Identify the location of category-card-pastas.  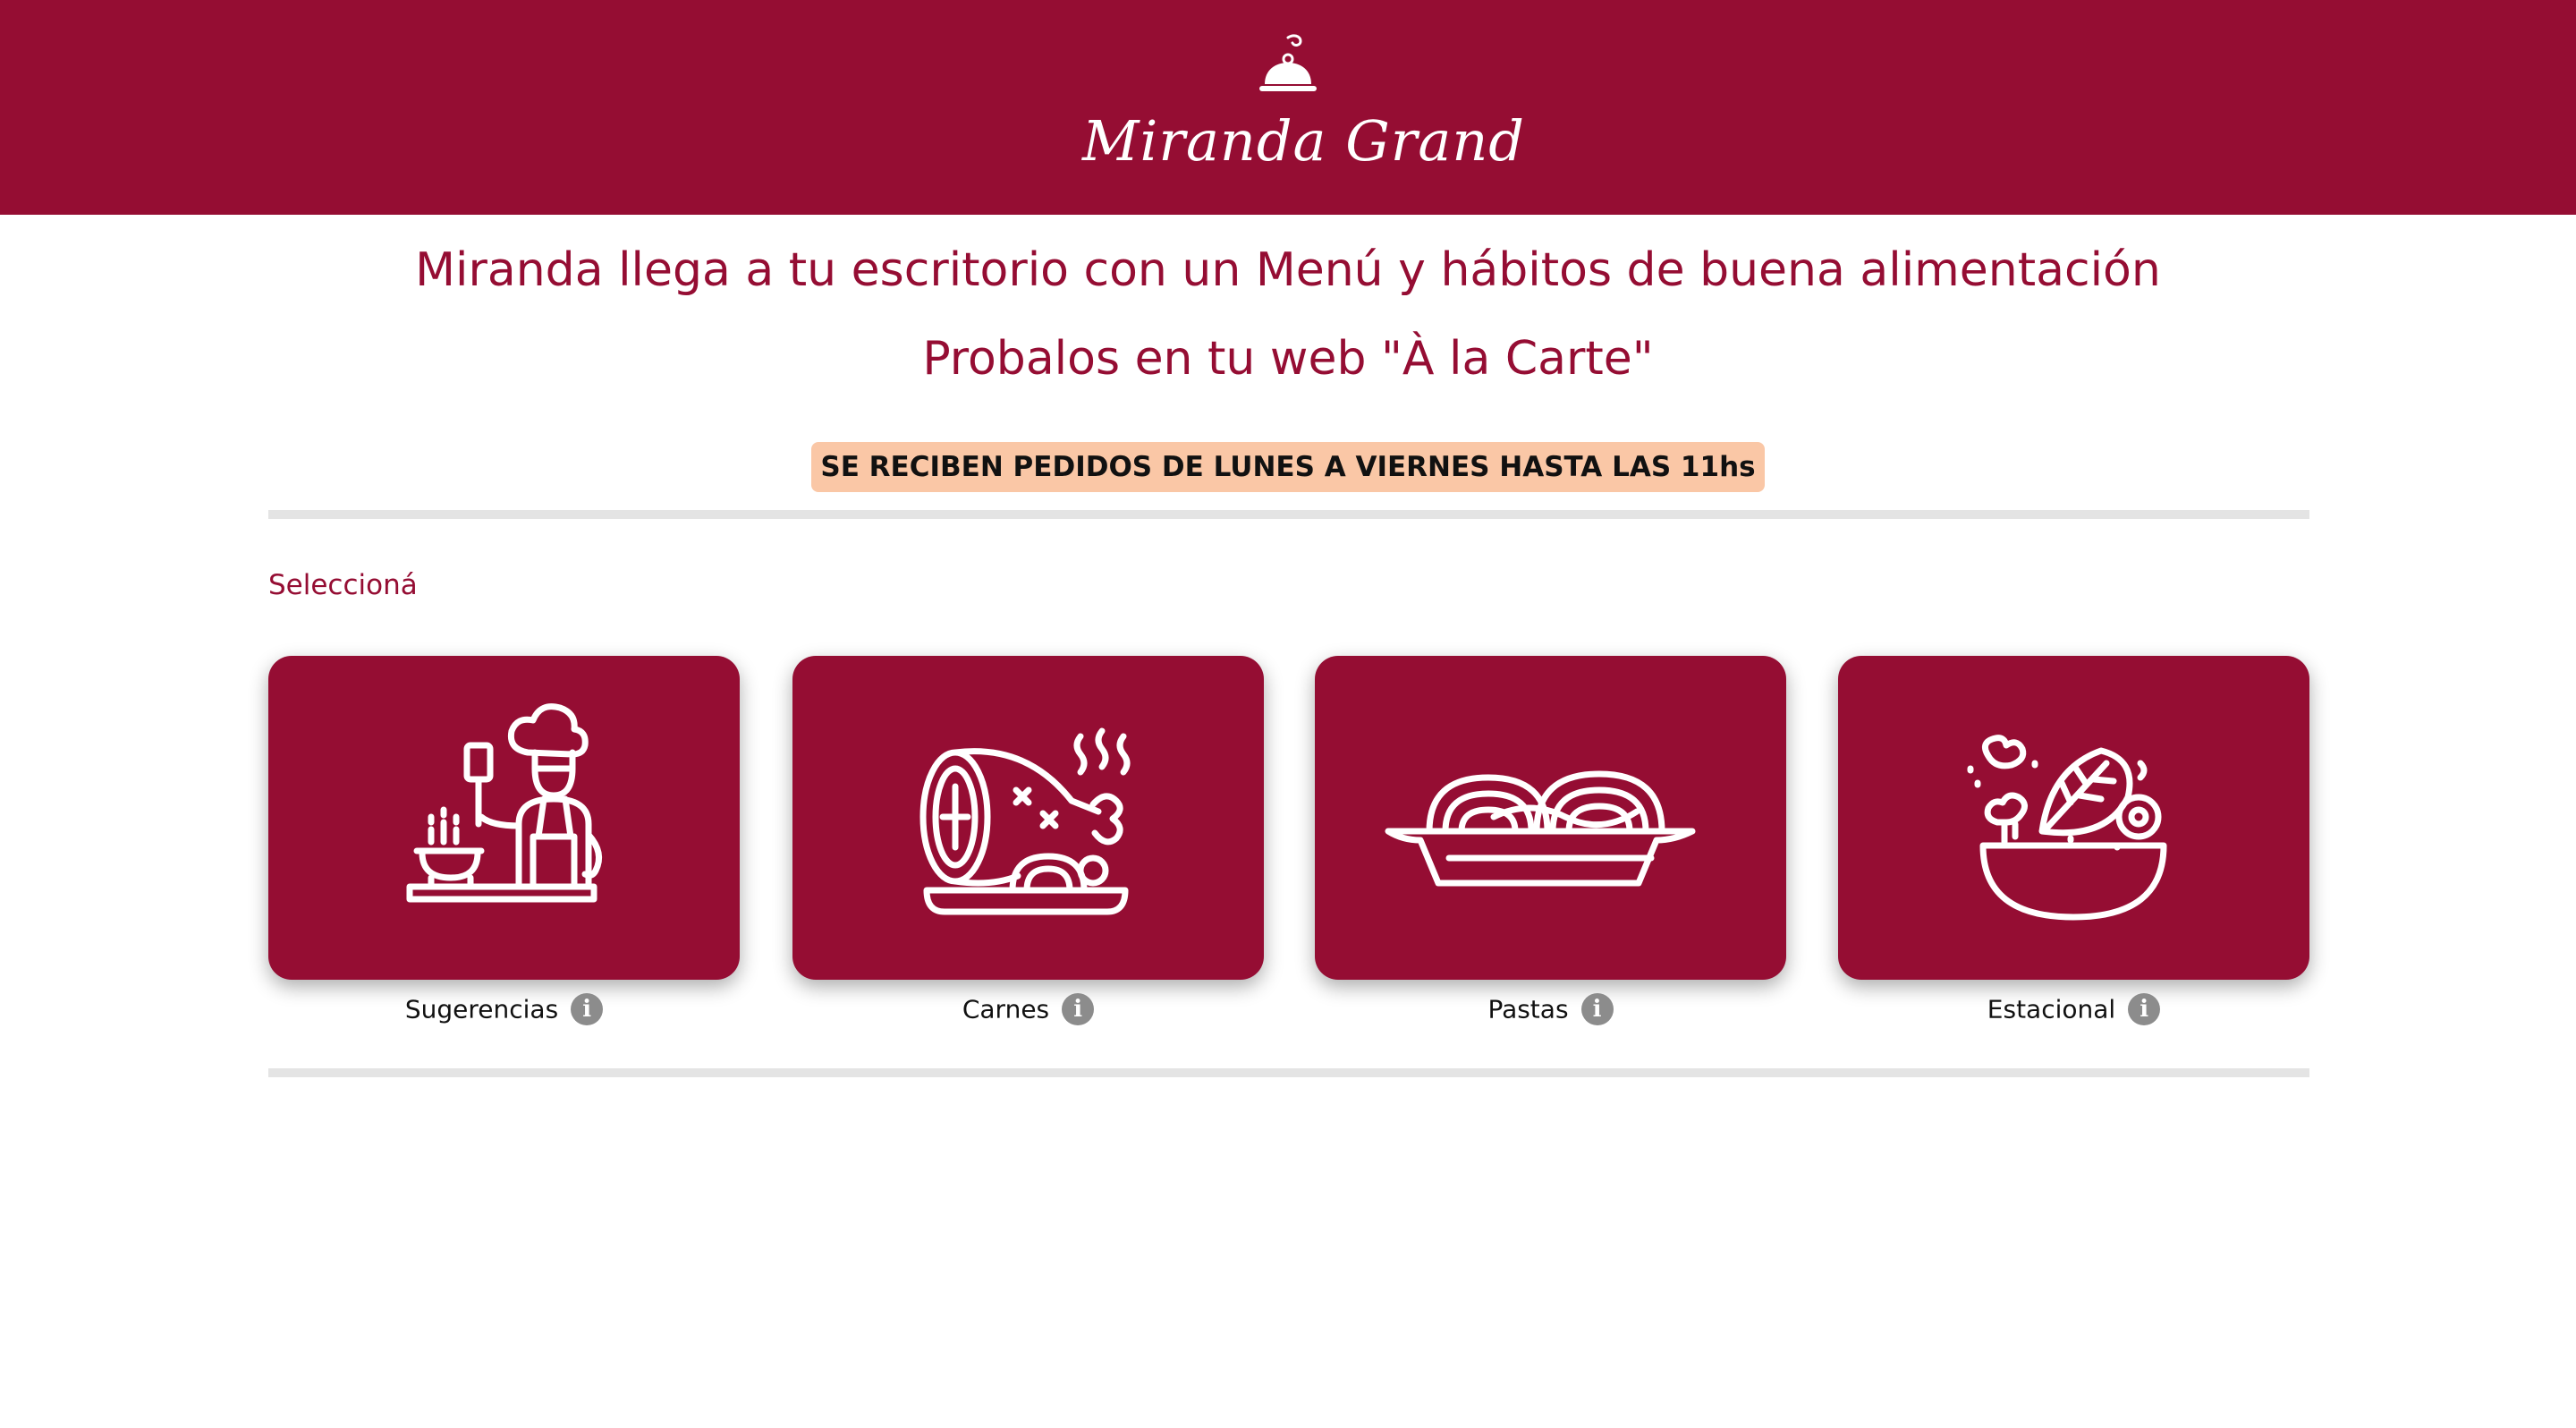
(1550, 818).